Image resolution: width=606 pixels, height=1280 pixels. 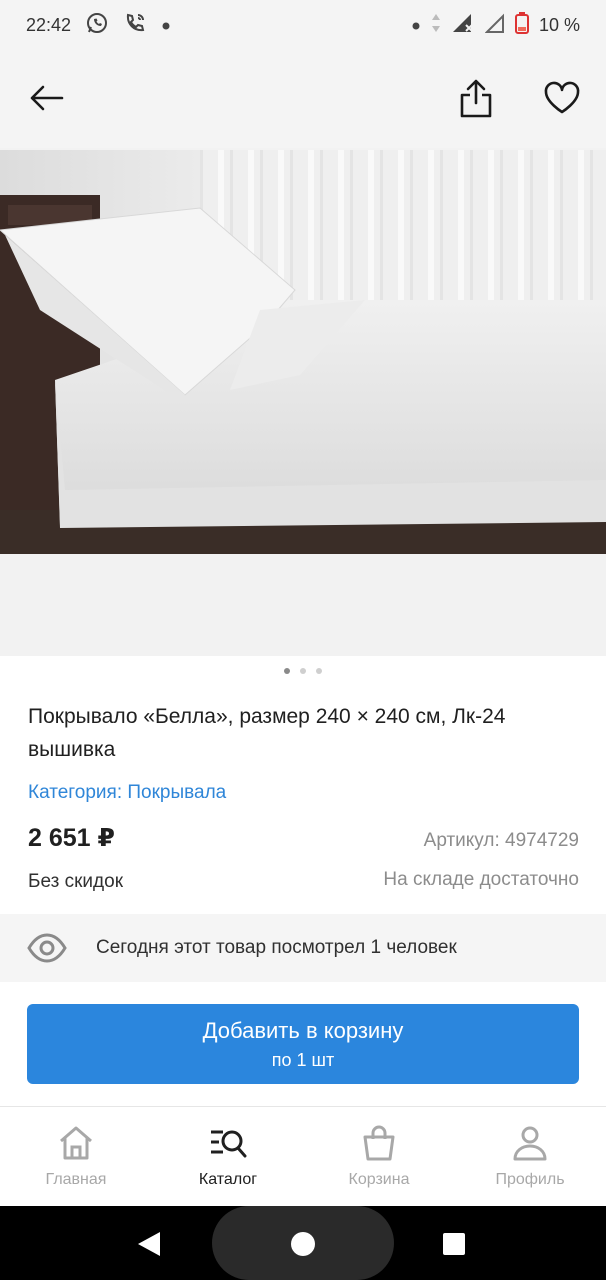 I want to click on discount-status: Без скидок, so click(x=75, y=881).